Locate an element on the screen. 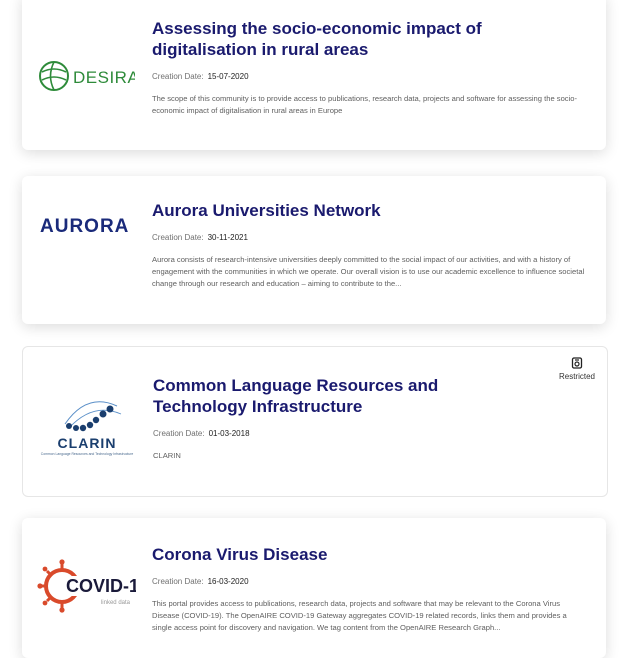 The height and width of the screenshot is (658, 621). restricted-label: Restricted is located at coordinates (576, 376).